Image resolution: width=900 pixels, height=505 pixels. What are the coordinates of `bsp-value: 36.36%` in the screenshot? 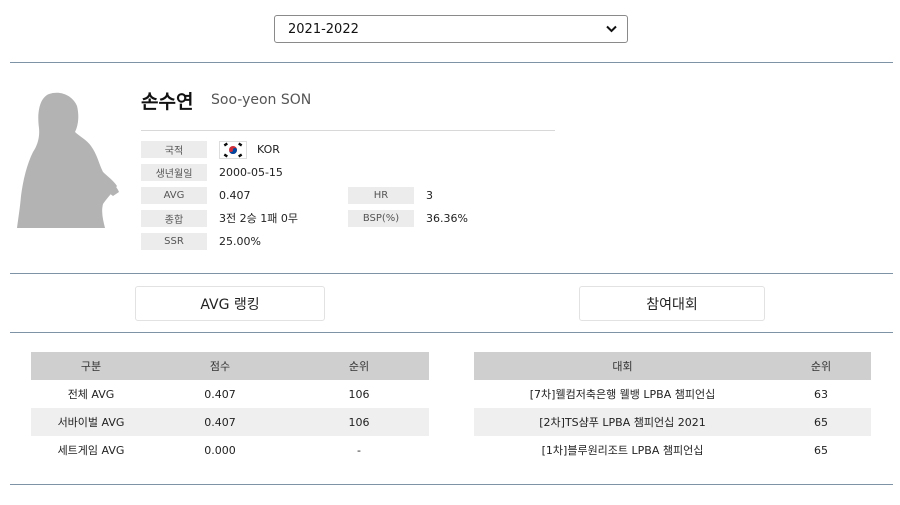 It's located at (447, 218).